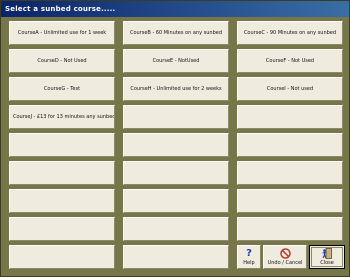 The image size is (350, 277). What do you see at coordinates (249, 262) in the screenshot?
I see `help-label: Help` at bounding box center [249, 262].